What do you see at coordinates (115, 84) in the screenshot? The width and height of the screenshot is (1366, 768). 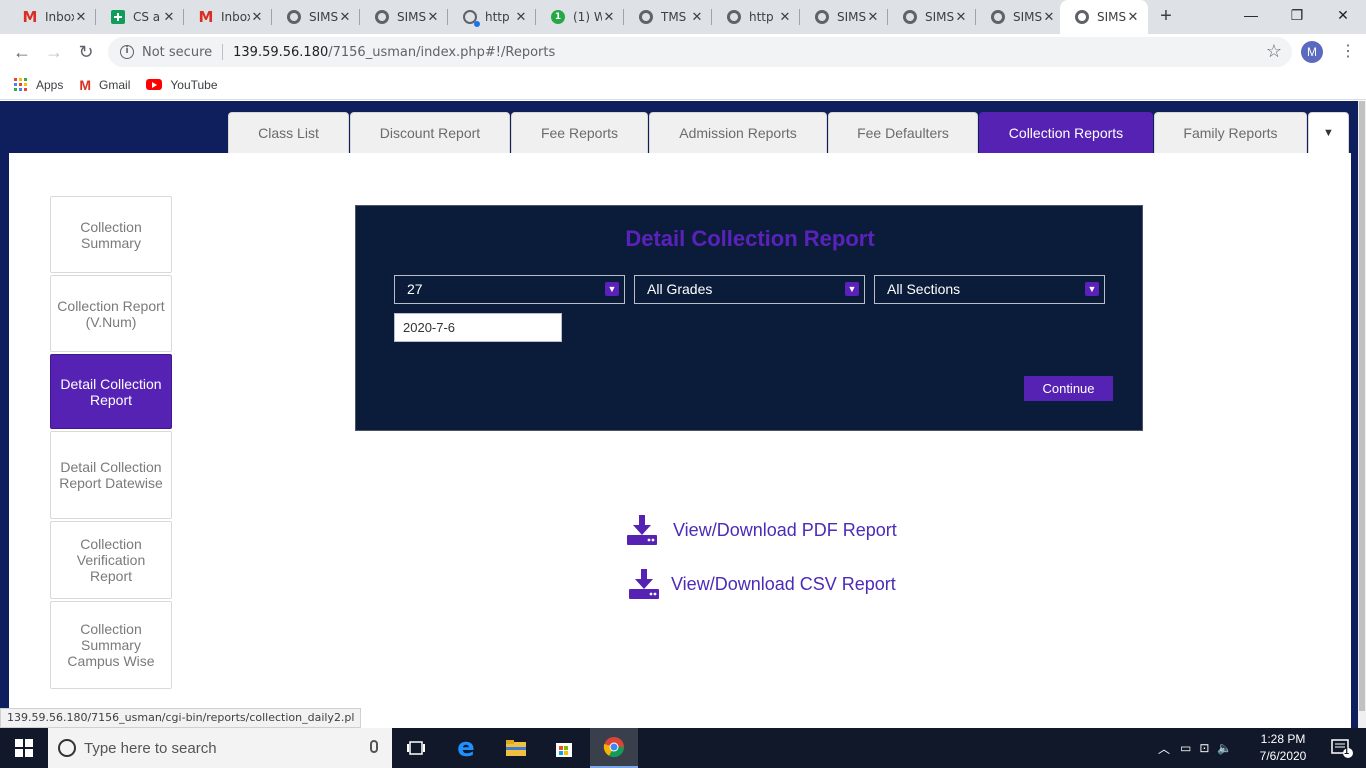 I see `bookmark-label: Gmail` at bounding box center [115, 84].